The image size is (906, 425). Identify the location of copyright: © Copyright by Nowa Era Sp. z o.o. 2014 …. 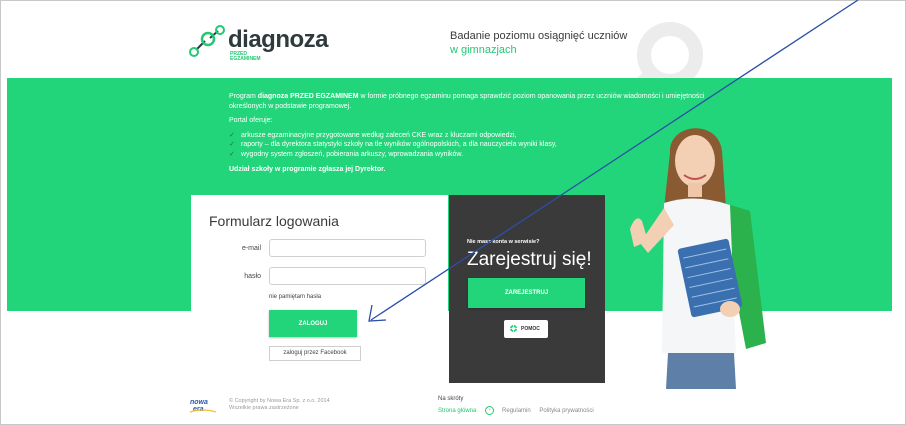
(279, 405).